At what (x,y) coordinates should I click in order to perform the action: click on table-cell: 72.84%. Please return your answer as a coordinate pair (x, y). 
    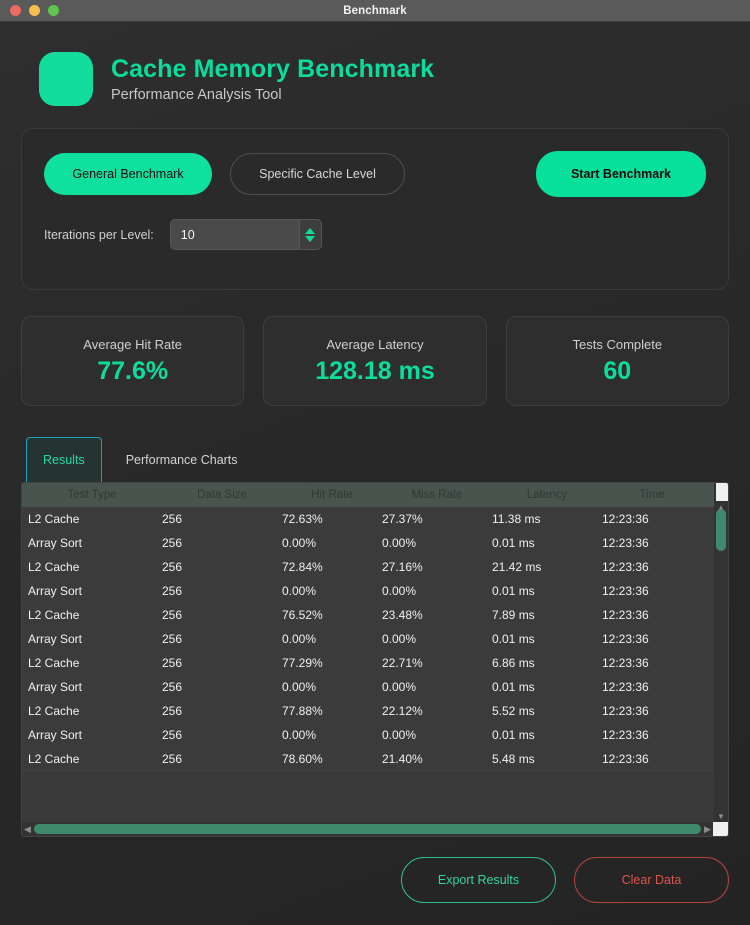
    Looking at the image, I should click on (302, 566).